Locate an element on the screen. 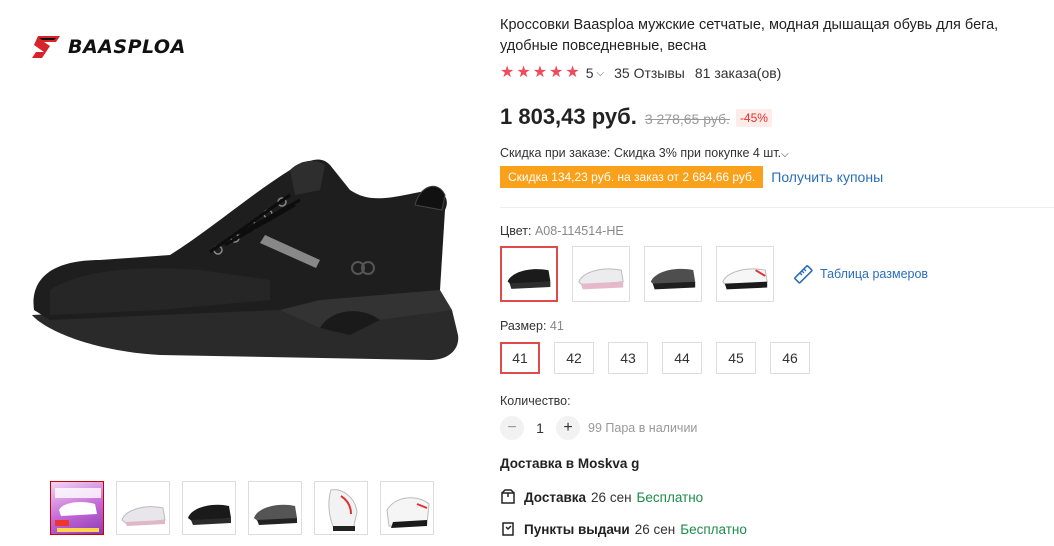 The width and height of the screenshot is (1054, 546). box-icon is located at coordinates (508, 496).